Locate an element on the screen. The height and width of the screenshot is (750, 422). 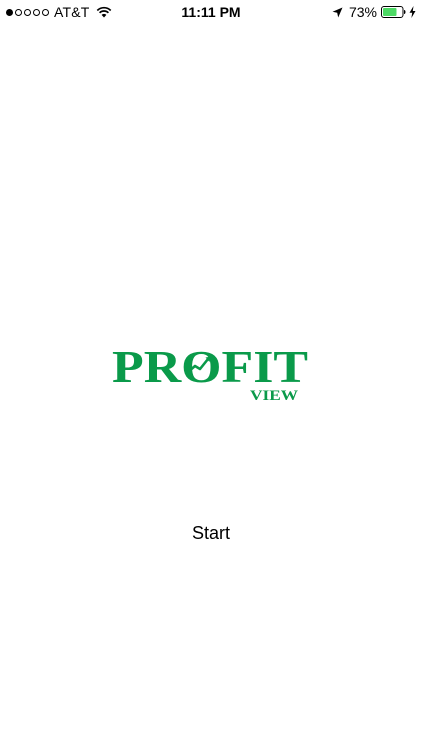
profit-view-logo: PROFIT VIEW is located at coordinates (210, 372).